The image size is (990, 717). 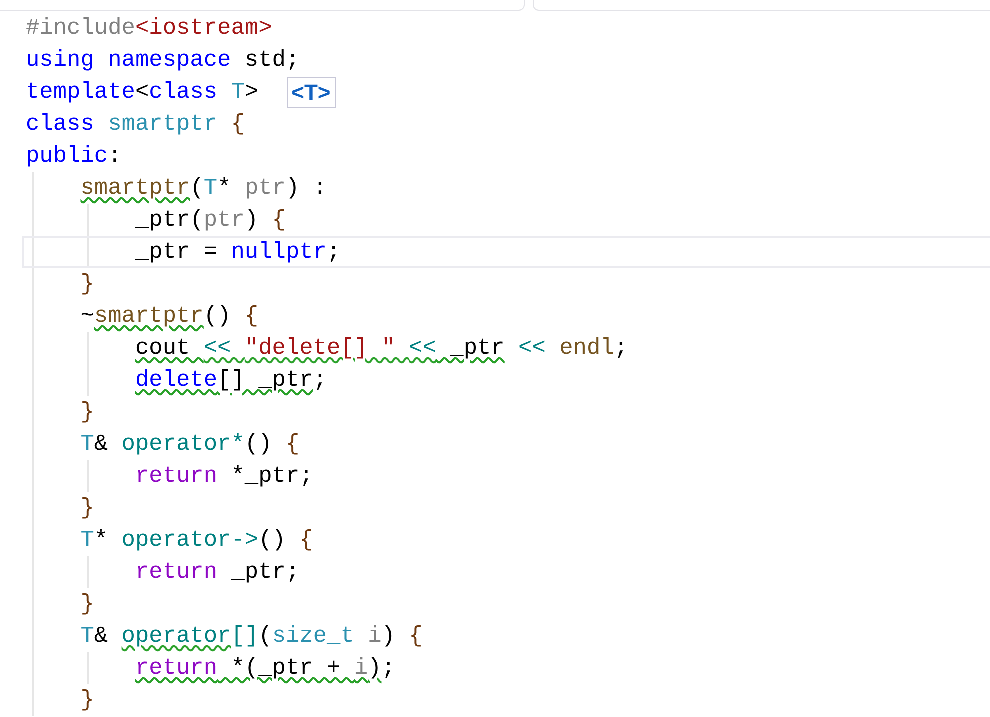 I want to click on code-line: template<class T>, so click(x=142, y=92).